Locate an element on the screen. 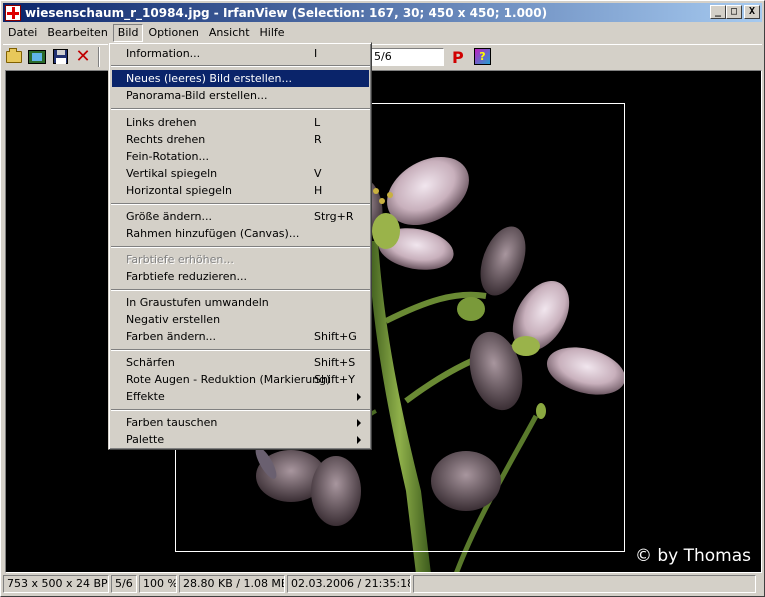  menu-item-effects: Effekte is located at coordinates (240, 396).